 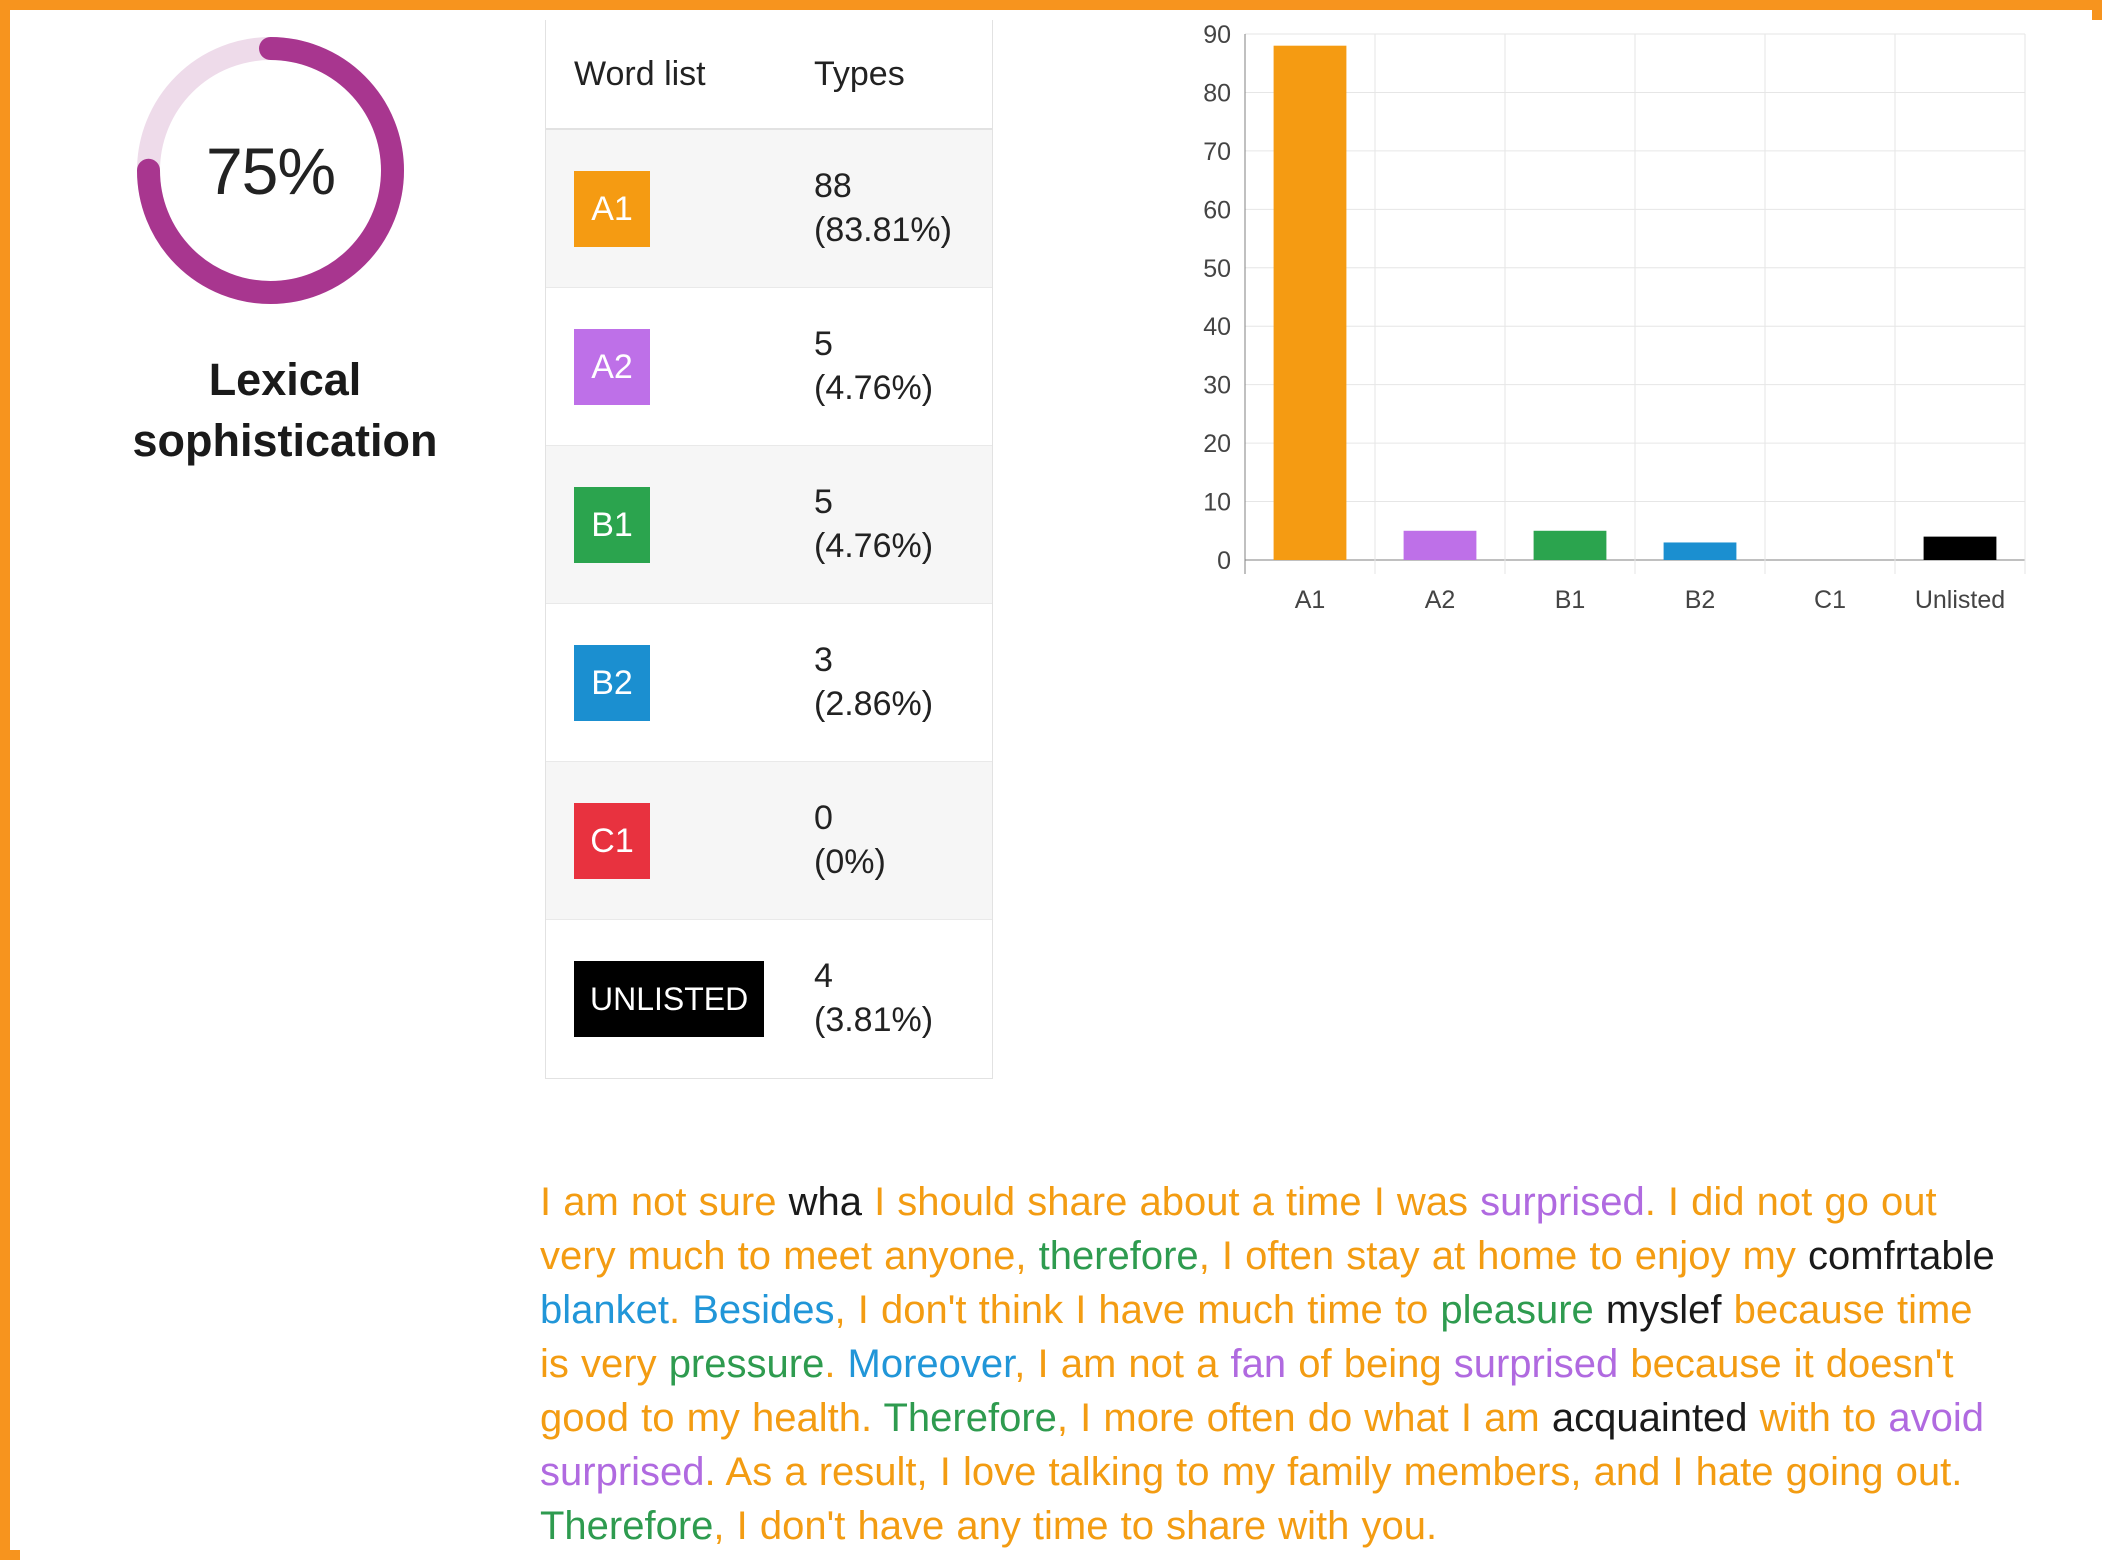 I want to click on essay-token-b1: pleasure, so click(x=1517, y=1310).